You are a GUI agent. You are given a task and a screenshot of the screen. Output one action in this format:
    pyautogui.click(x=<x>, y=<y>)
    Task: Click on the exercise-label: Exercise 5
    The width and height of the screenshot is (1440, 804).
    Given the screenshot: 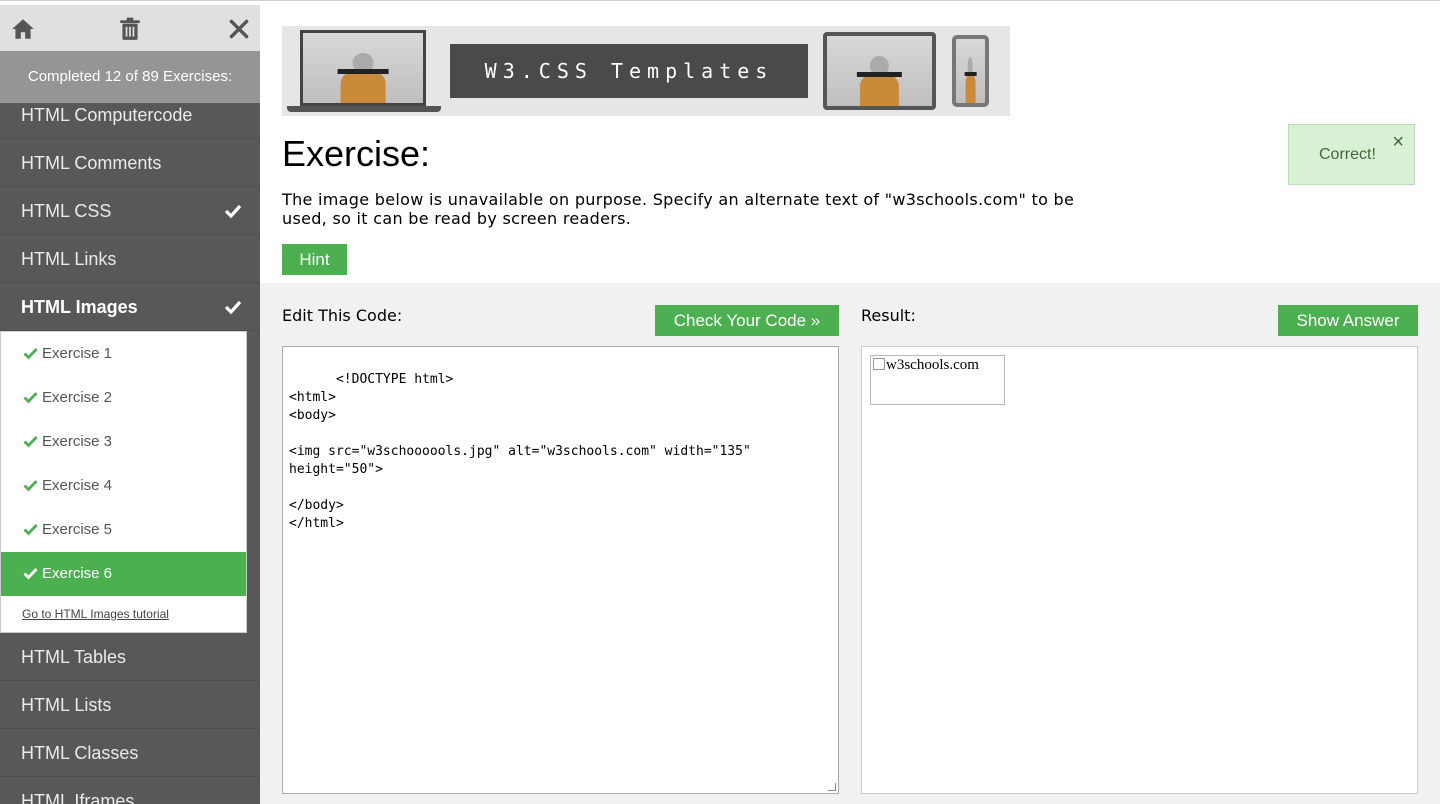 What is the action you would take?
    pyautogui.click(x=77, y=529)
    